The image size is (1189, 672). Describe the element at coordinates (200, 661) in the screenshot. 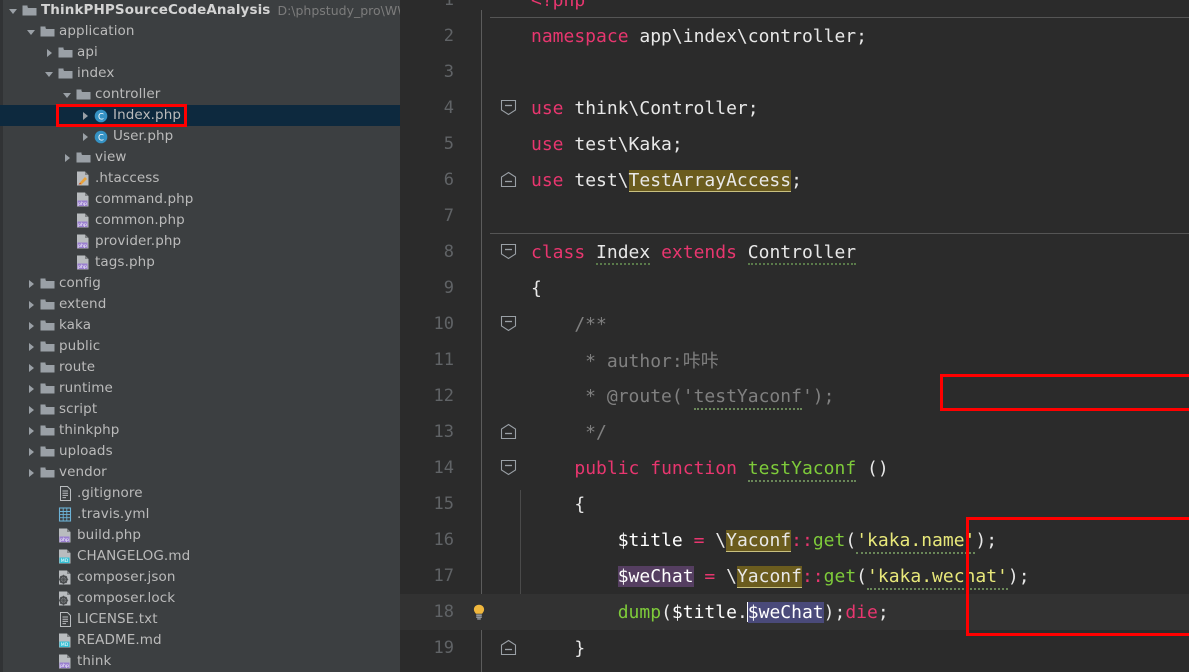

I see `tree-item-think: php think` at that location.